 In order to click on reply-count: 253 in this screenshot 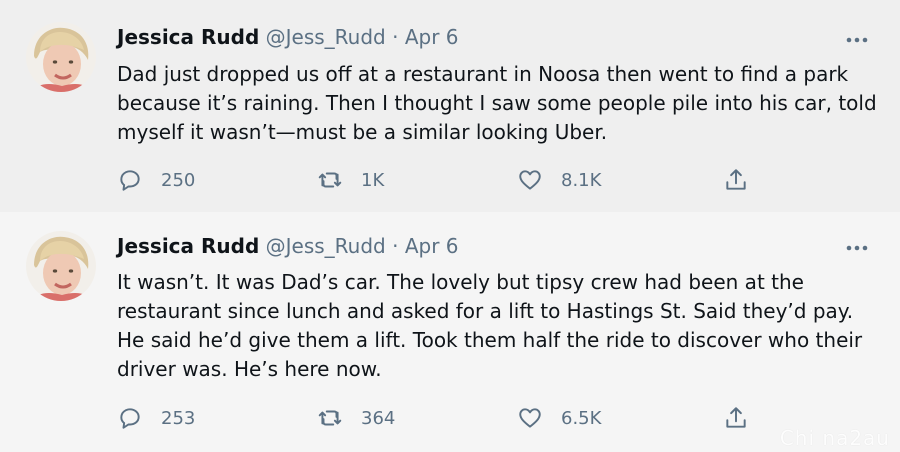, I will do `click(178, 418)`.